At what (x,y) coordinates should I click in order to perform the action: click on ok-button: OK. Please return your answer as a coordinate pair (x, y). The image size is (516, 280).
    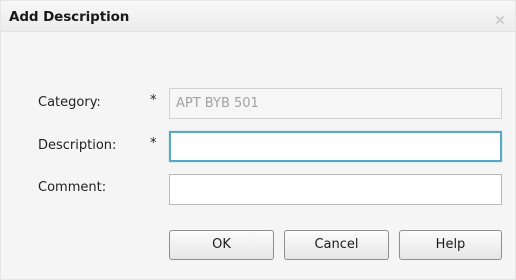
    Looking at the image, I should click on (221, 245).